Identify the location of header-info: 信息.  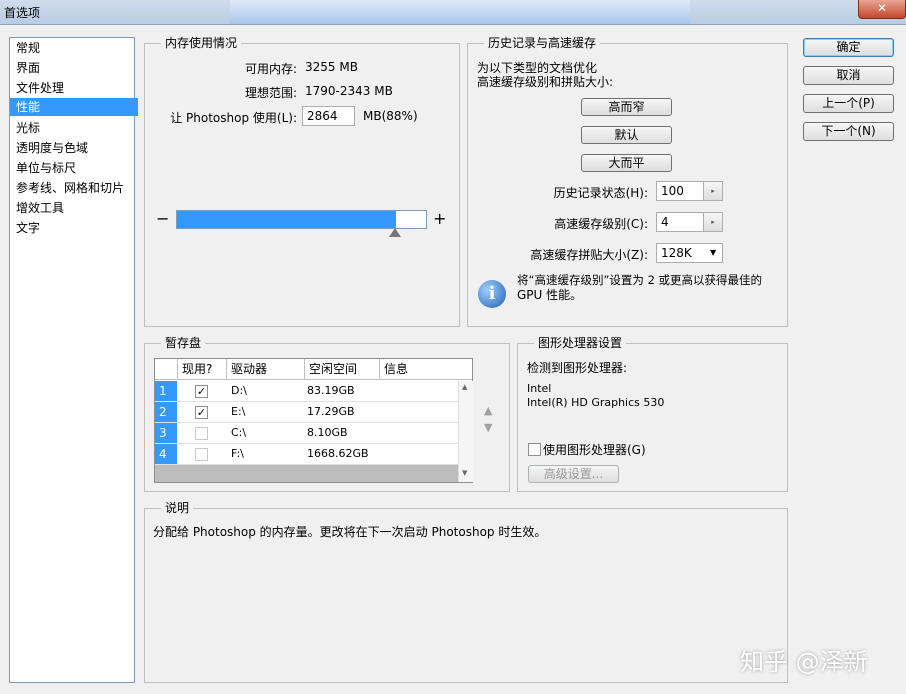
(396, 369).